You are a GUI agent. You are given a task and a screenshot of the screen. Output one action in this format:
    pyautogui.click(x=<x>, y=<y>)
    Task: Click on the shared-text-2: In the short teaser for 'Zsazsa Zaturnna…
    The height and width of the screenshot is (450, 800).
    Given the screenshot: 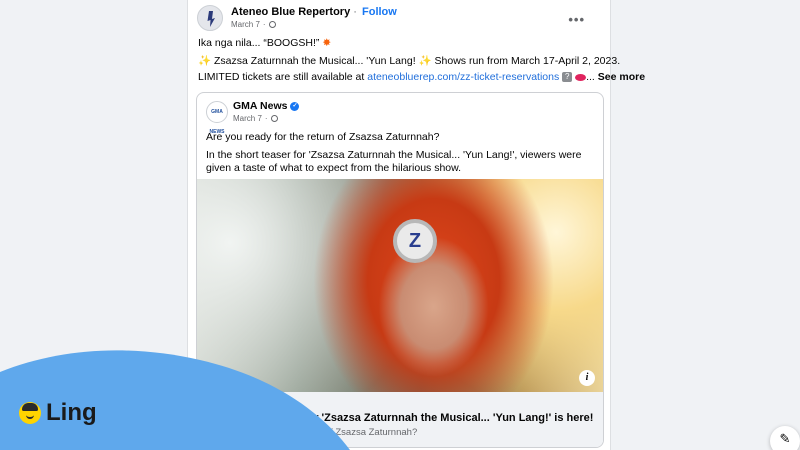 What is the action you would take?
    pyautogui.click(x=394, y=161)
    